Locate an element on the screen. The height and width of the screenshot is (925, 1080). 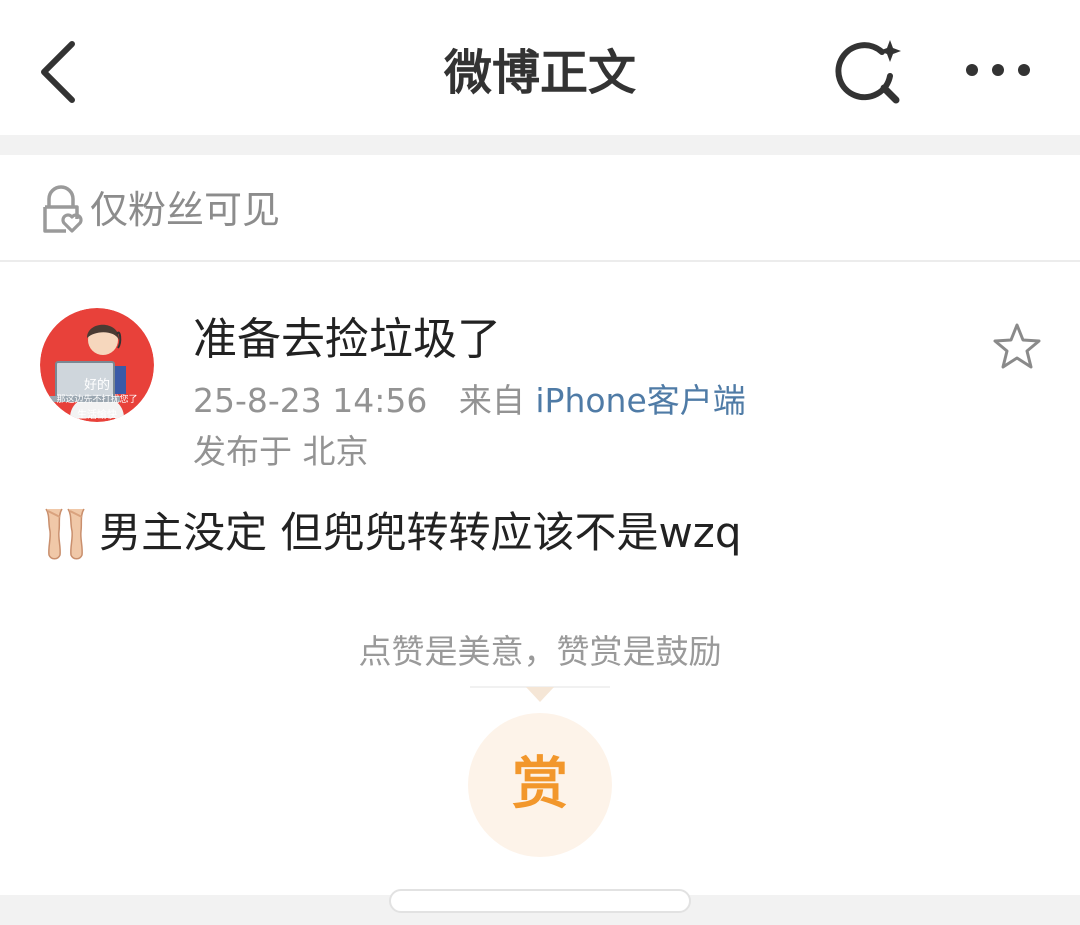
reward-label: 赏 is located at coordinates (540, 784).